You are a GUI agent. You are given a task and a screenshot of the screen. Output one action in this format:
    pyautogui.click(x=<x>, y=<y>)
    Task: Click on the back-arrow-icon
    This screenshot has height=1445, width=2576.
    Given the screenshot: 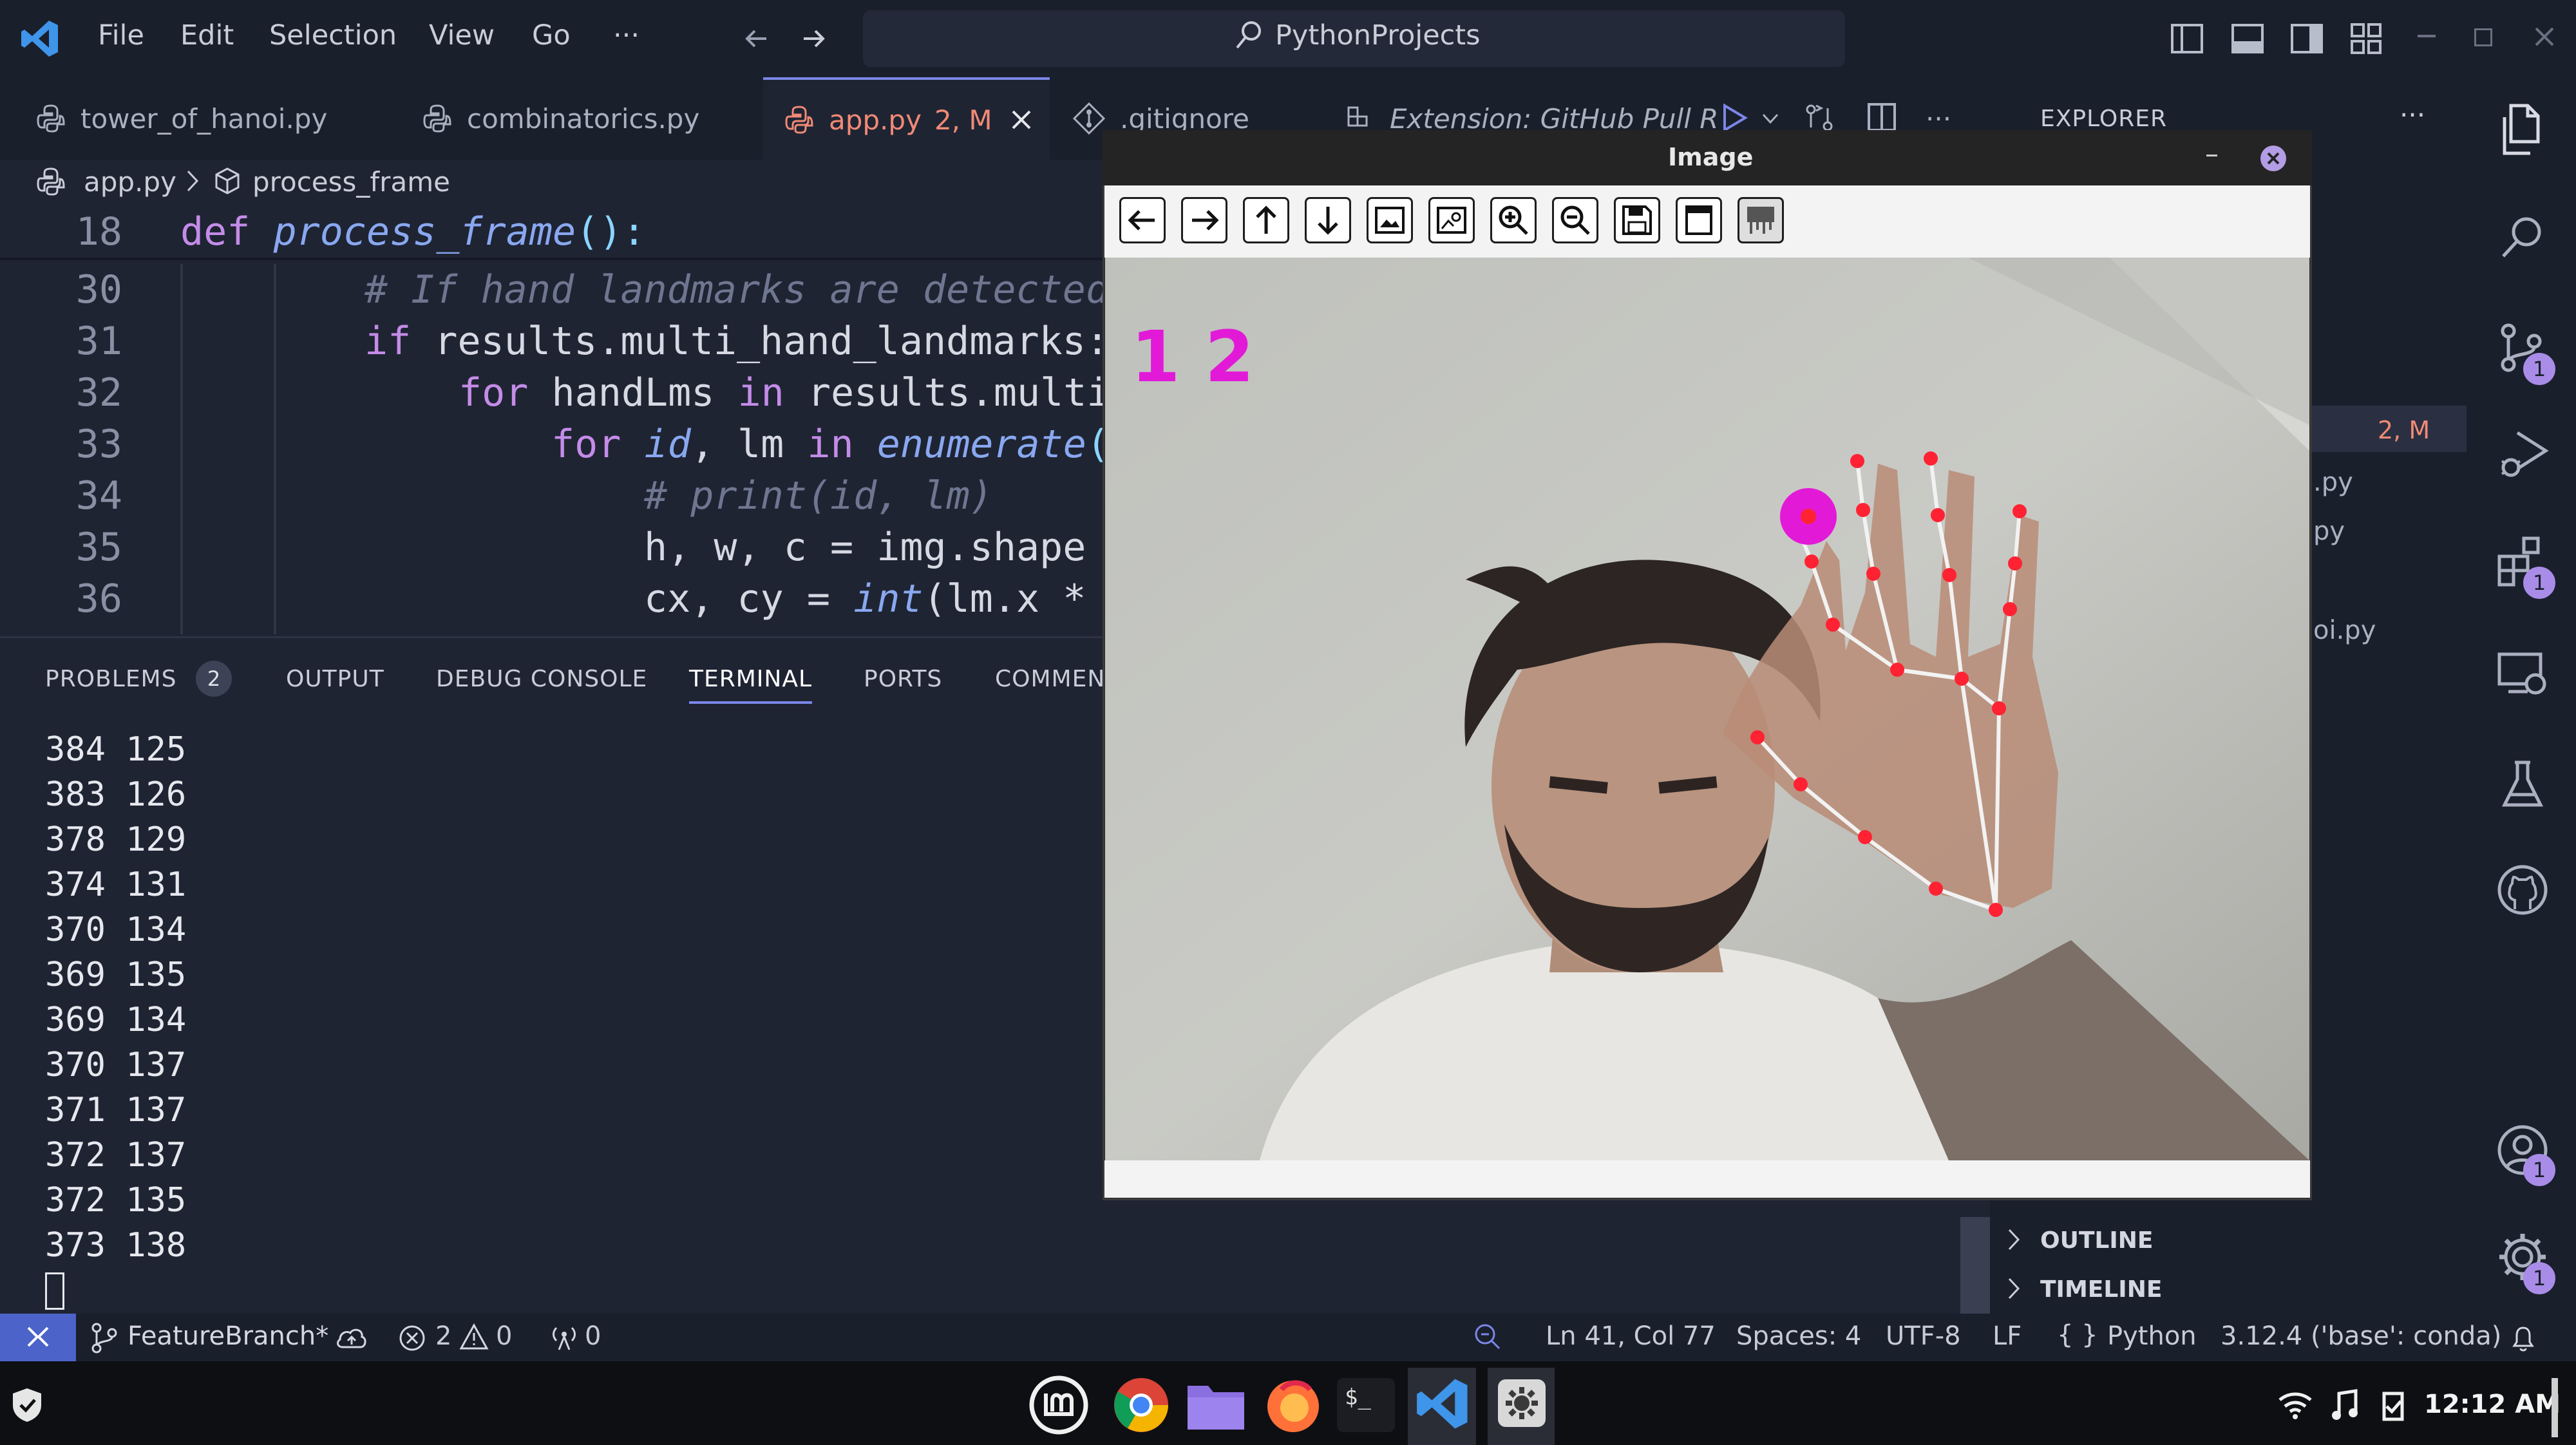 What is the action you would take?
    pyautogui.click(x=756, y=38)
    